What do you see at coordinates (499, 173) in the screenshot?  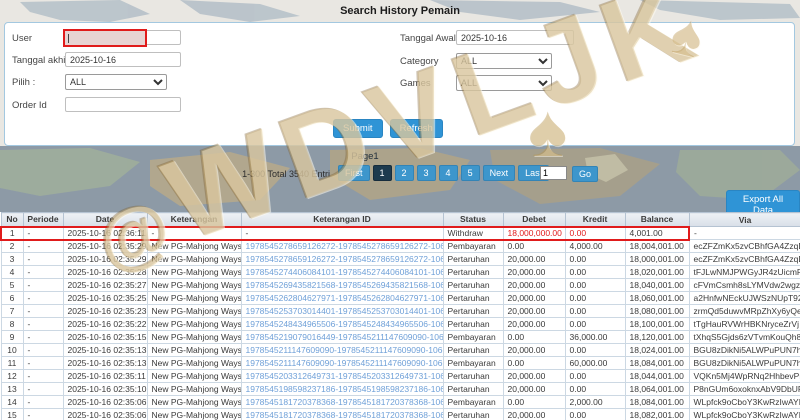 I see `page-button: Next` at bounding box center [499, 173].